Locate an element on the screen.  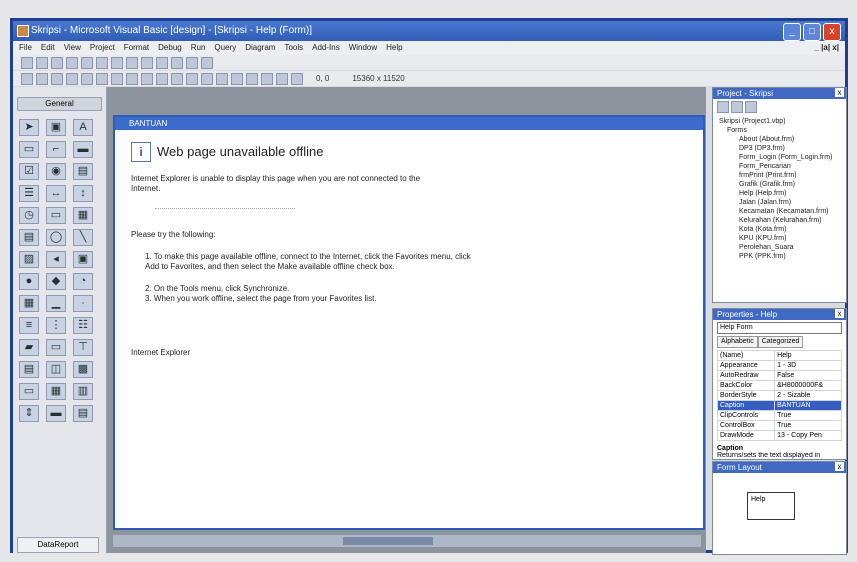
menu-editor-icon is located at coordinates (57, 78).